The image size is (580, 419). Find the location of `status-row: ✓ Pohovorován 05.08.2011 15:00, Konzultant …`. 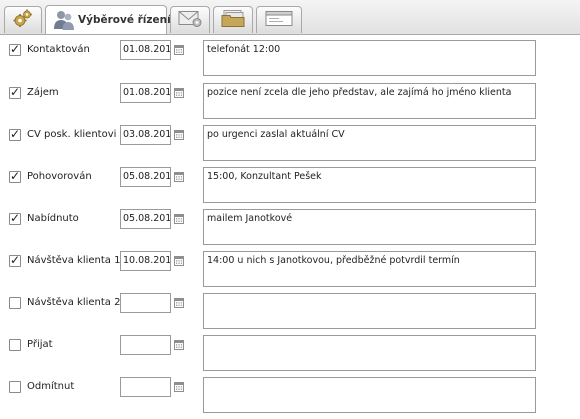

status-row: ✓ Pohovorován 05.08.2011 15:00, Konzultant … is located at coordinates (290, 188).